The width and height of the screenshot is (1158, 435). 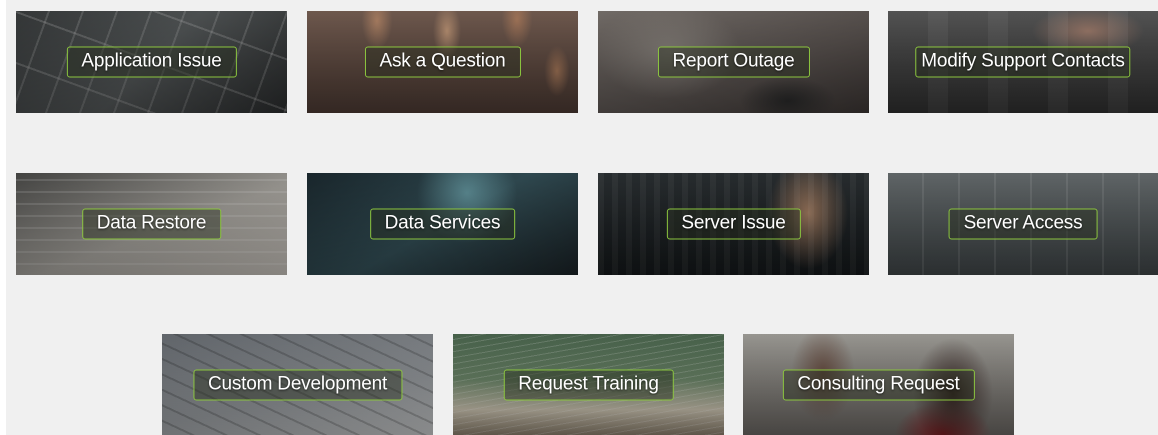 I want to click on tile-request-training: Request Training, so click(x=588, y=384).